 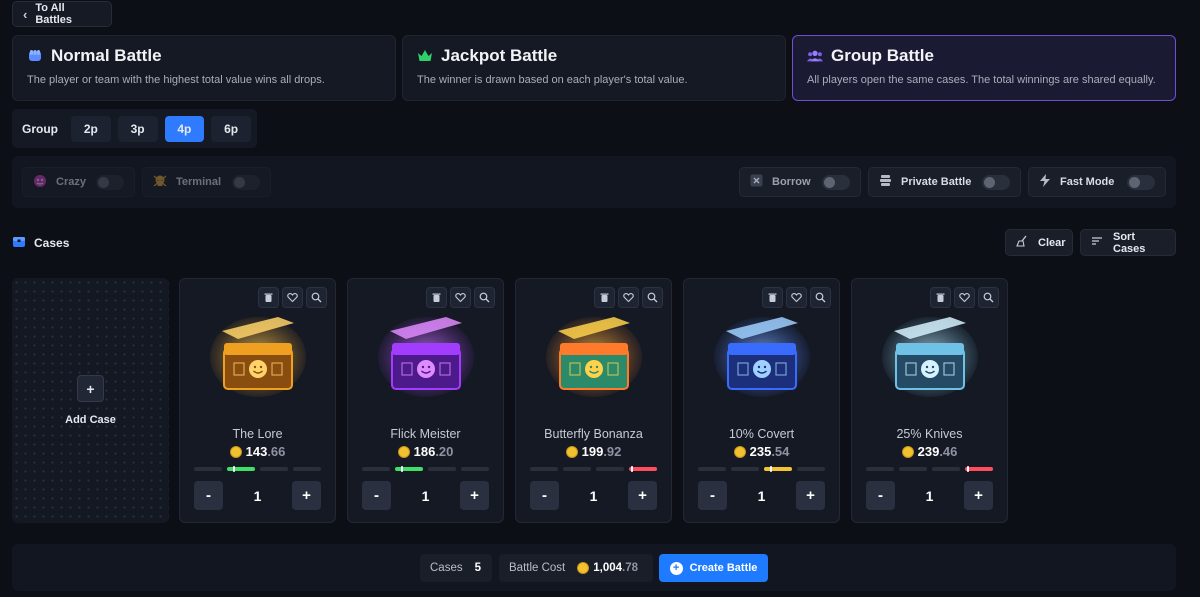 What do you see at coordinates (1128, 242) in the screenshot?
I see `sort-cases-button: Sort Cases` at bounding box center [1128, 242].